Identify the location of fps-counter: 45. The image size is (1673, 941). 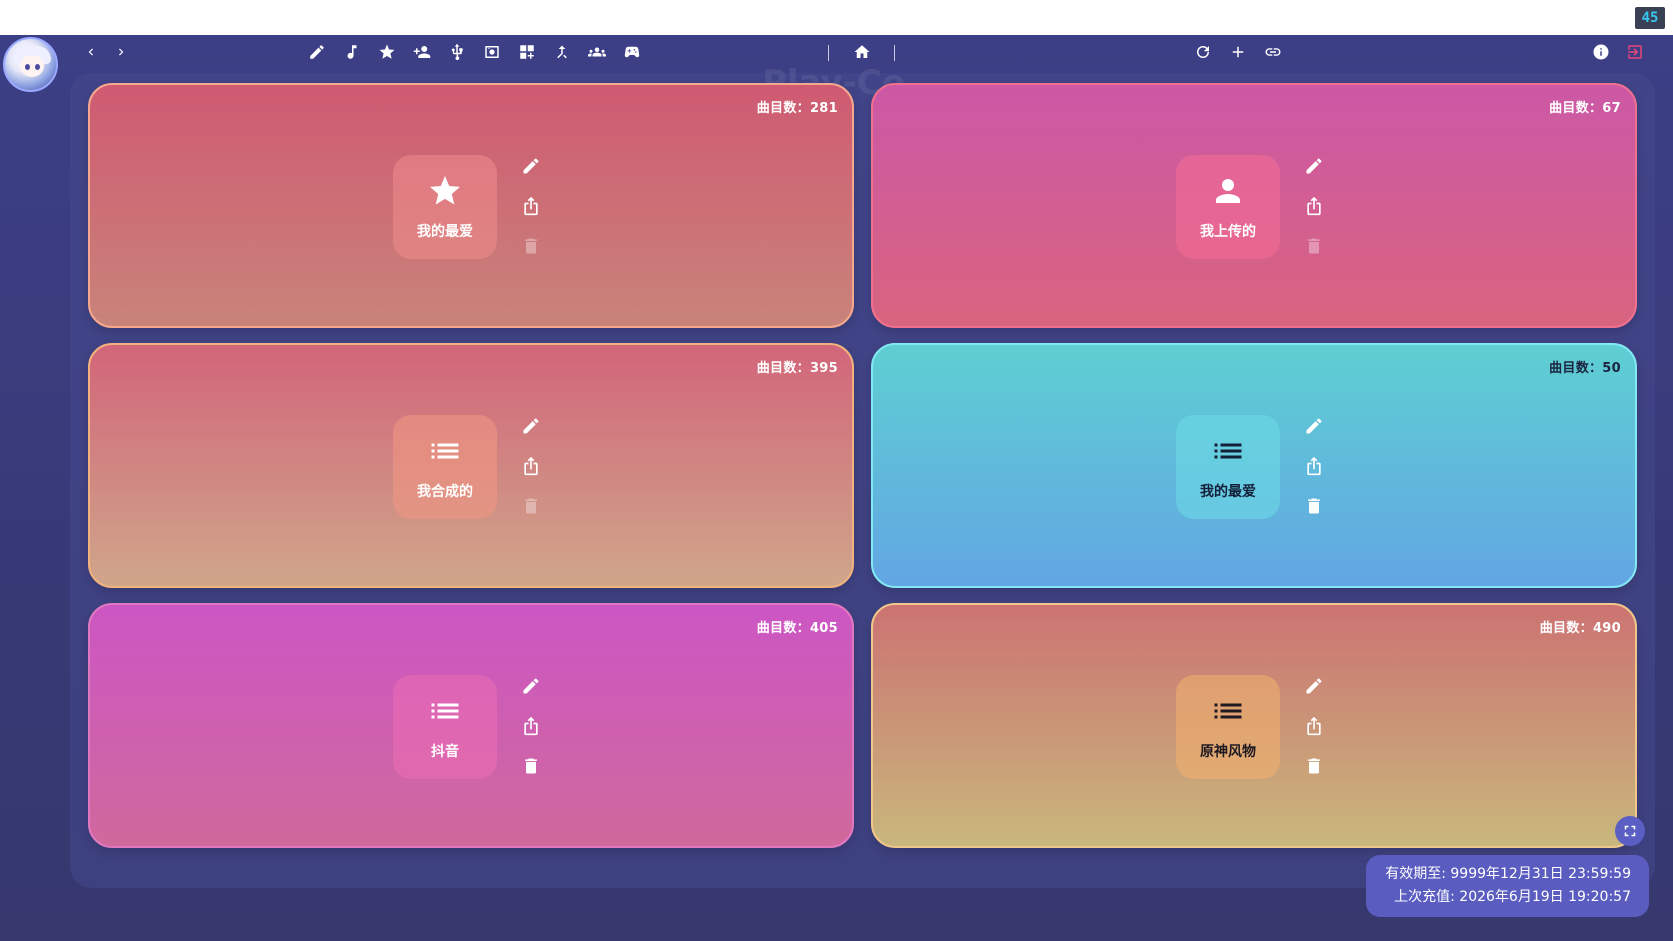
(1650, 18).